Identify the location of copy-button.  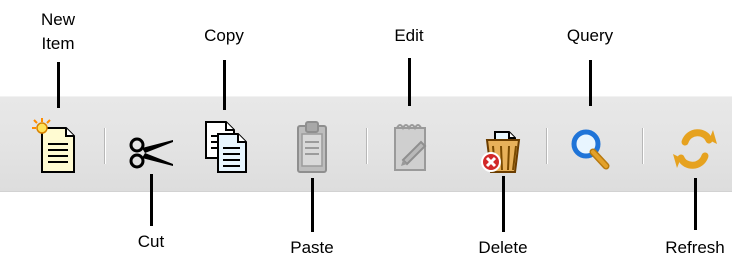
(224, 145).